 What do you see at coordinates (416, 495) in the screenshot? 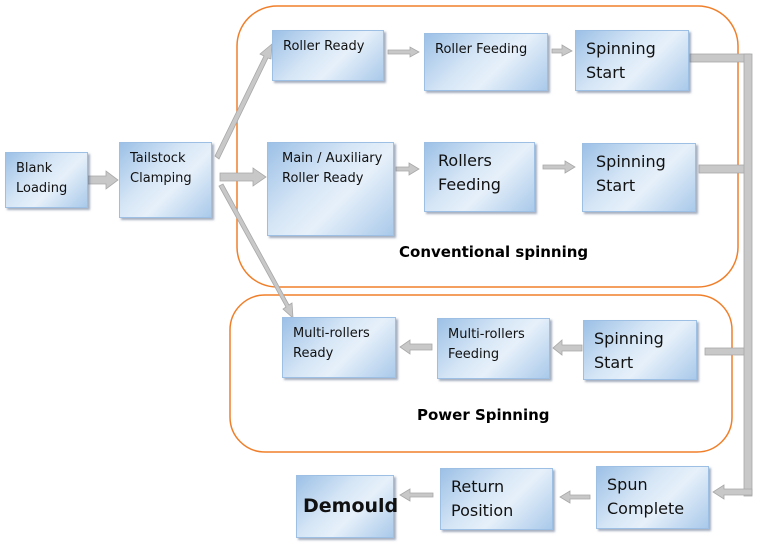
I see `arrow-return-to-demould` at bounding box center [416, 495].